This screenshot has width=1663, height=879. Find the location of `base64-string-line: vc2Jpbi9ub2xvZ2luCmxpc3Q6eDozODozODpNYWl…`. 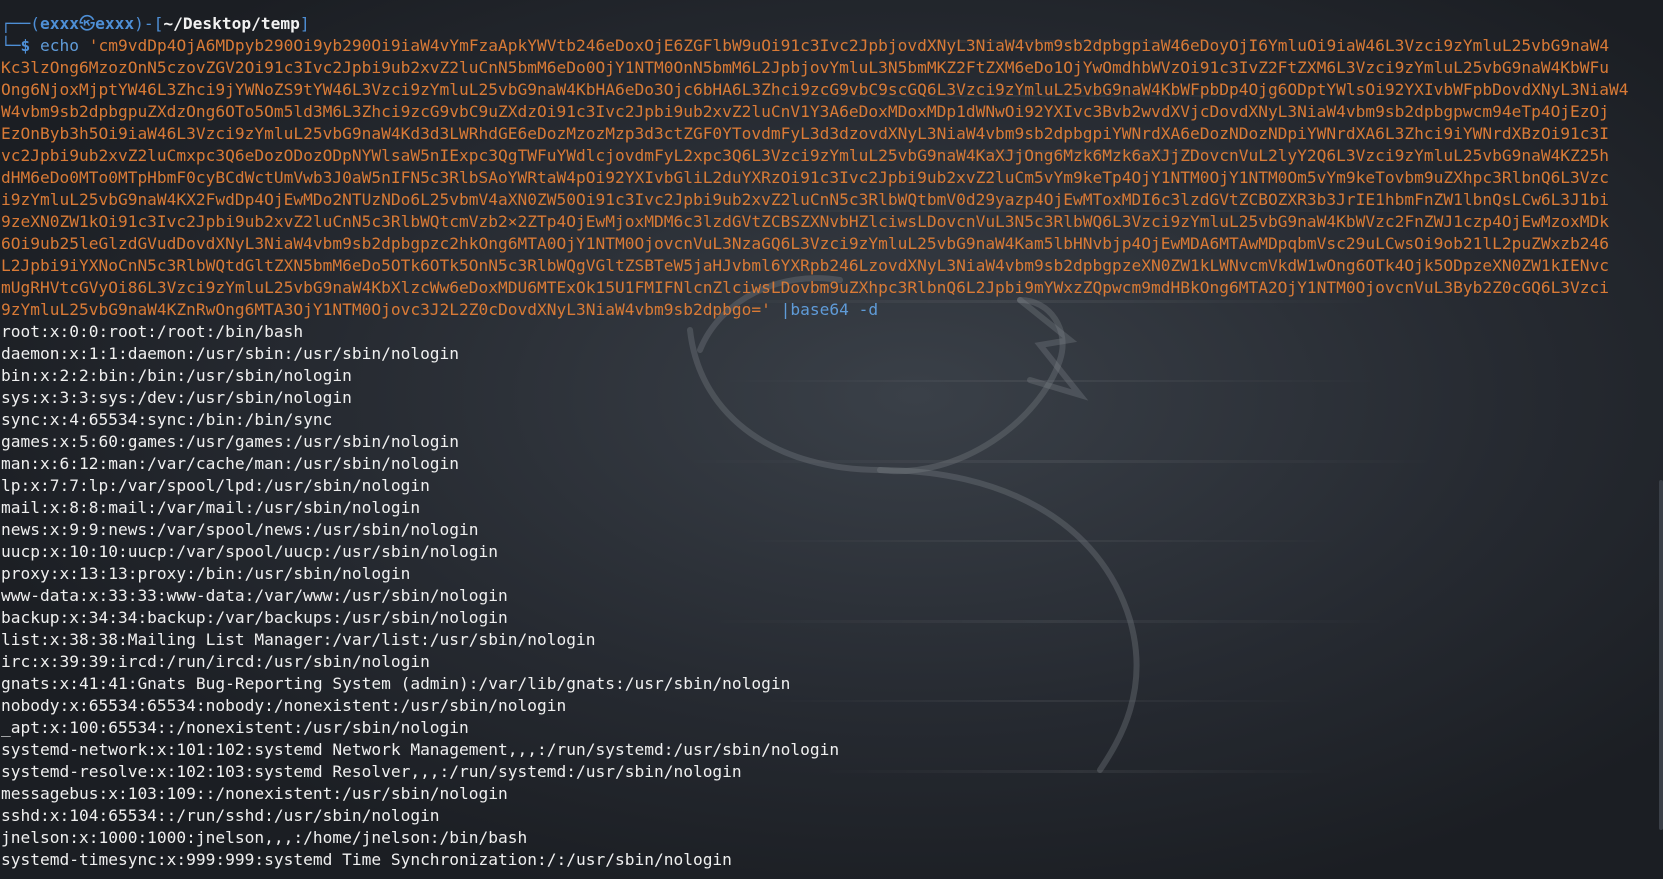

base64-string-line: vc2Jpbi9ub2xvZ2luCmxpc3Q6eDozODozODpNYWl… is located at coordinates (805, 155).